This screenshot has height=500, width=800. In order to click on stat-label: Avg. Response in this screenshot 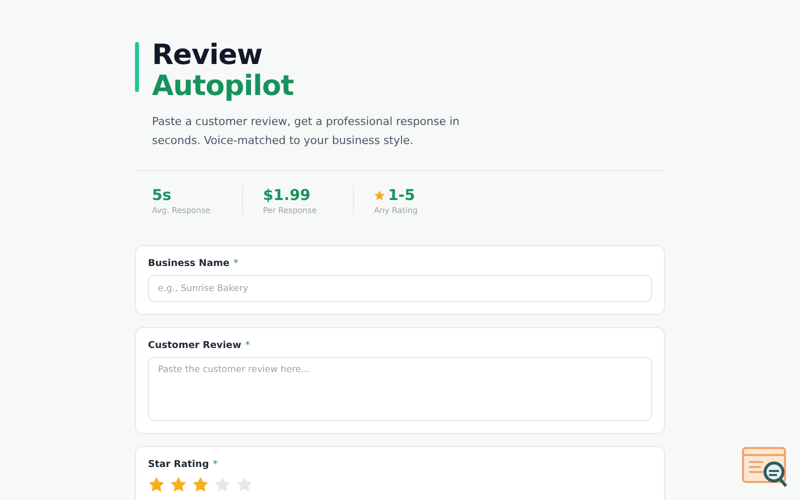, I will do `click(182, 210)`.